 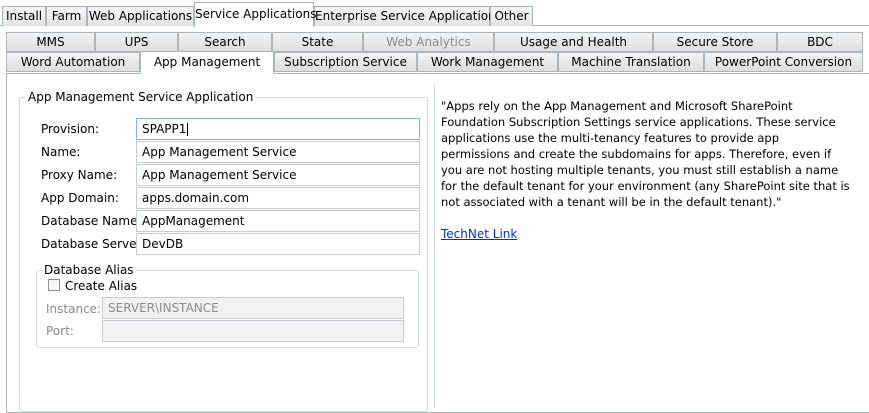 I want to click on subtab-app-management: App Management, so click(x=207, y=62).